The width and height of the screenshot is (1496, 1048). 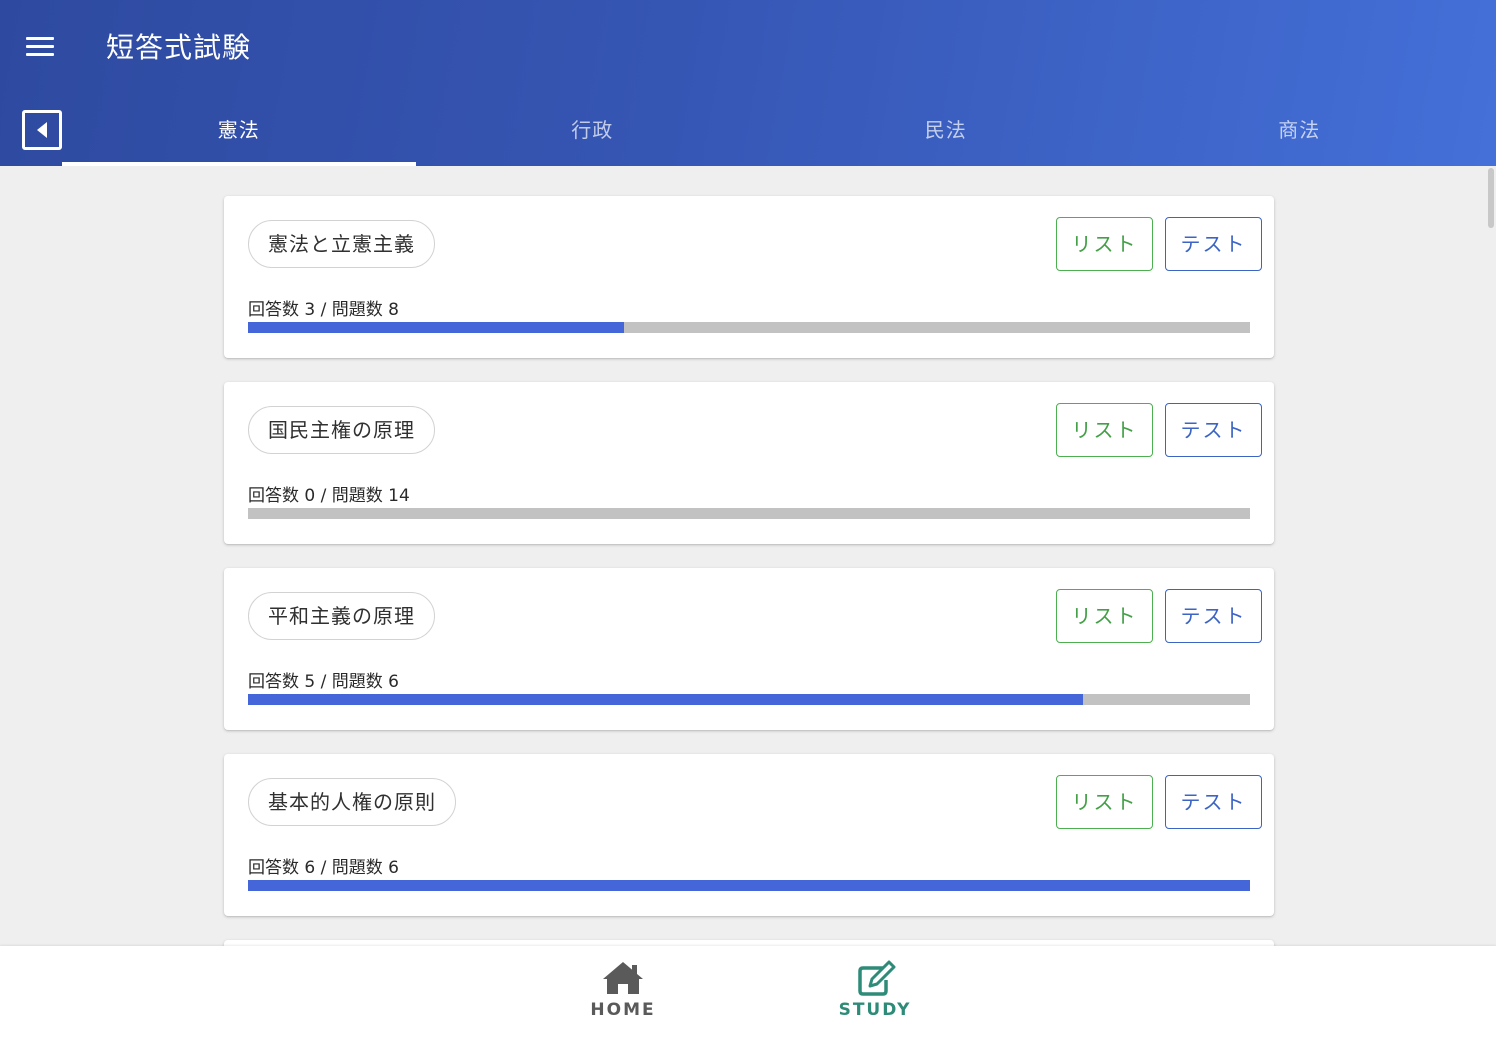 What do you see at coordinates (748, 997) in the screenshot?
I see `bottom-navigation: HOME STUDY` at bounding box center [748, 997].